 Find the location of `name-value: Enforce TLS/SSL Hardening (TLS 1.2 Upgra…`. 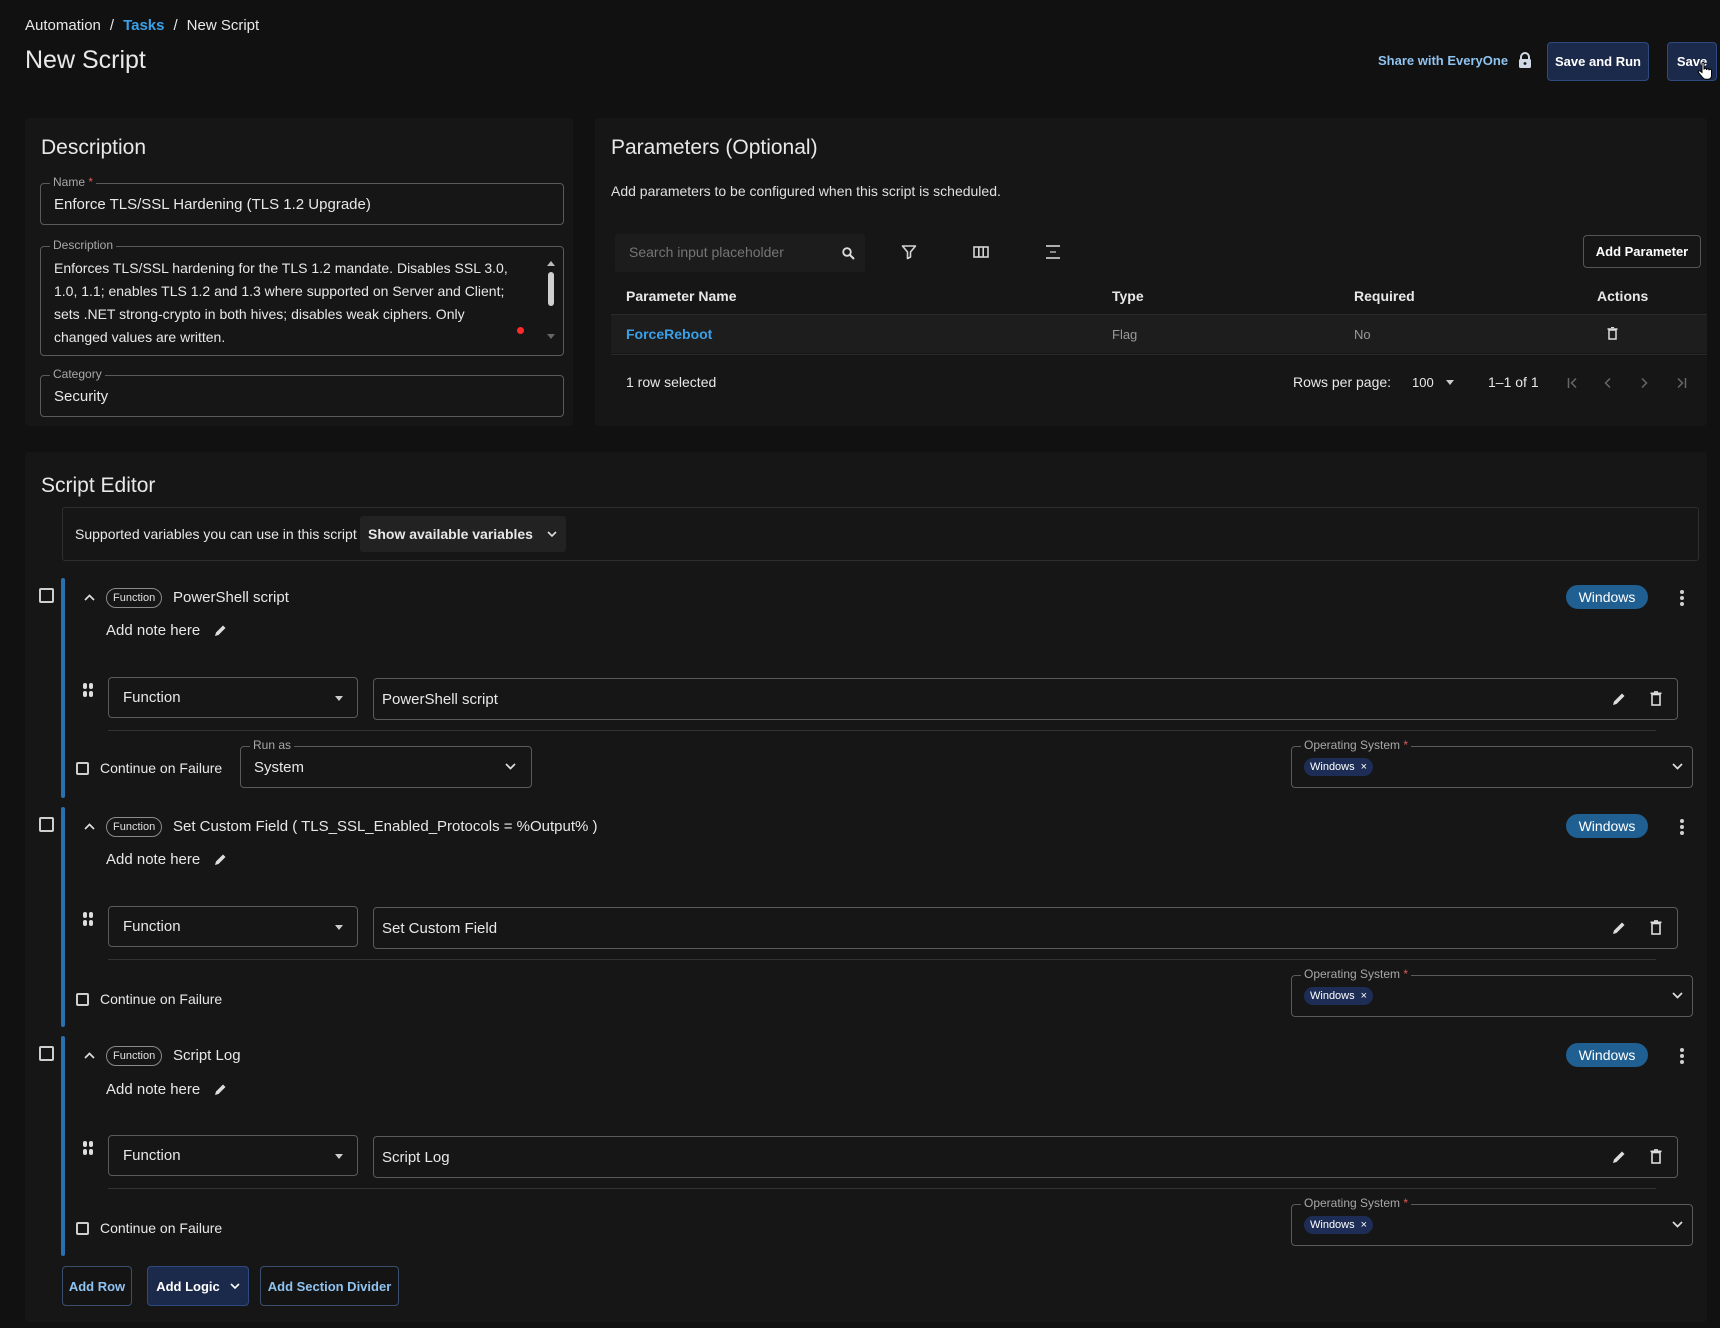

name-value: Enforce TLS/SSL Hardening (TLS 1.2 Upgra… is located at coordinates (212, 204).